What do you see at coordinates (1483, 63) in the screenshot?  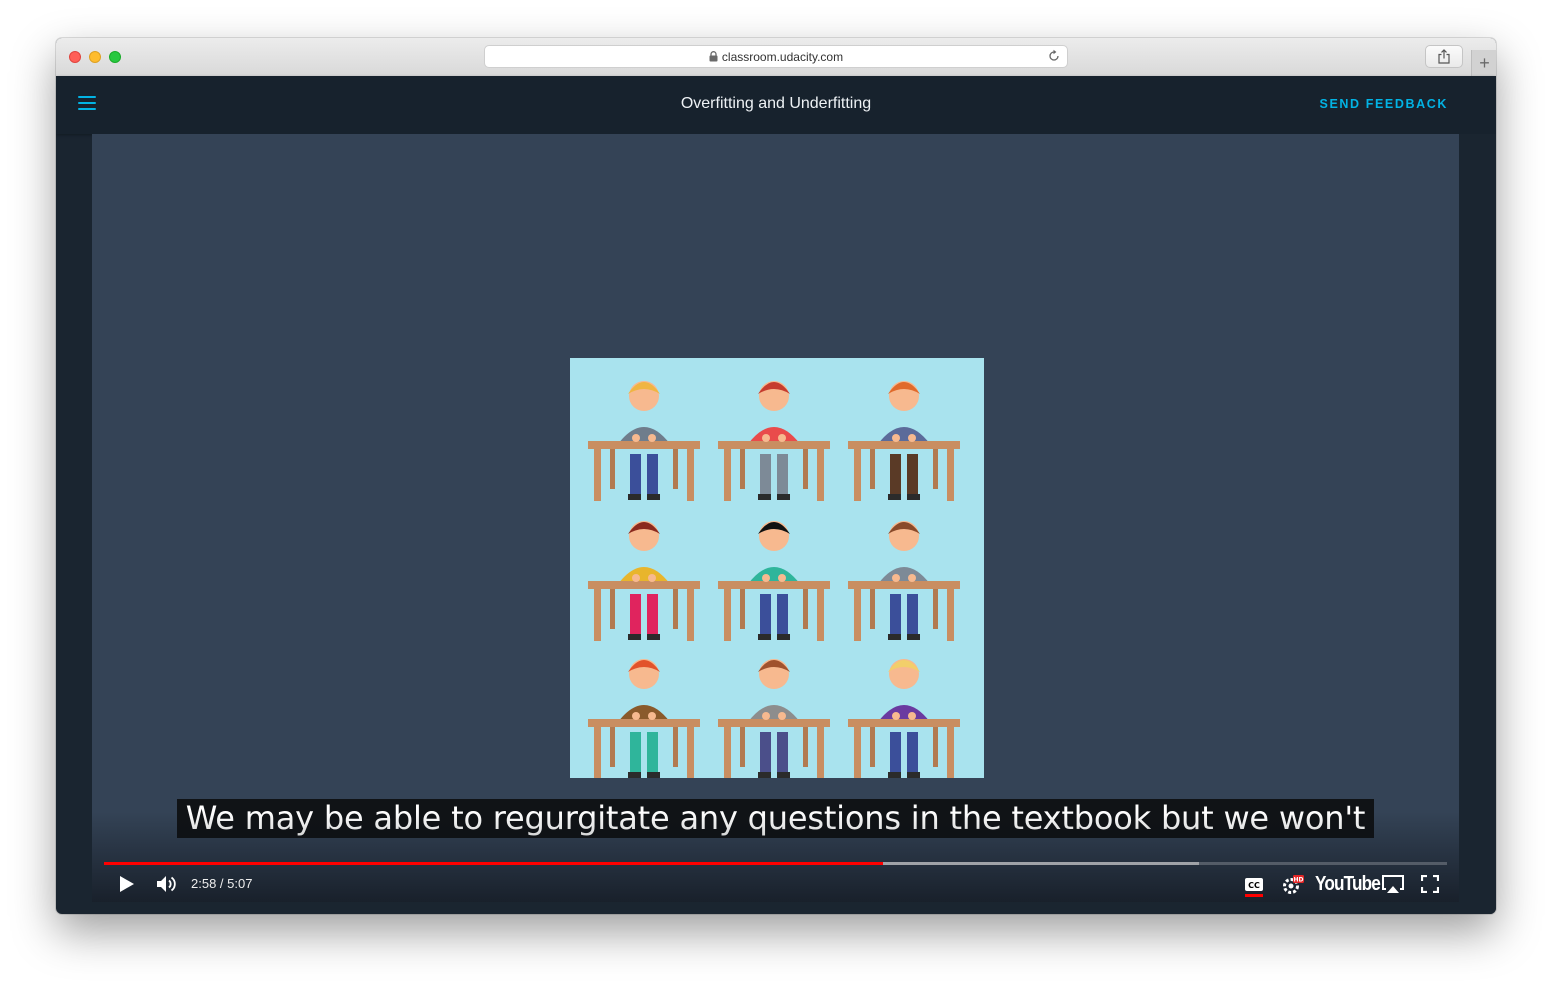 I see `new-tab-button: +` at bounding box center [1483, 63].